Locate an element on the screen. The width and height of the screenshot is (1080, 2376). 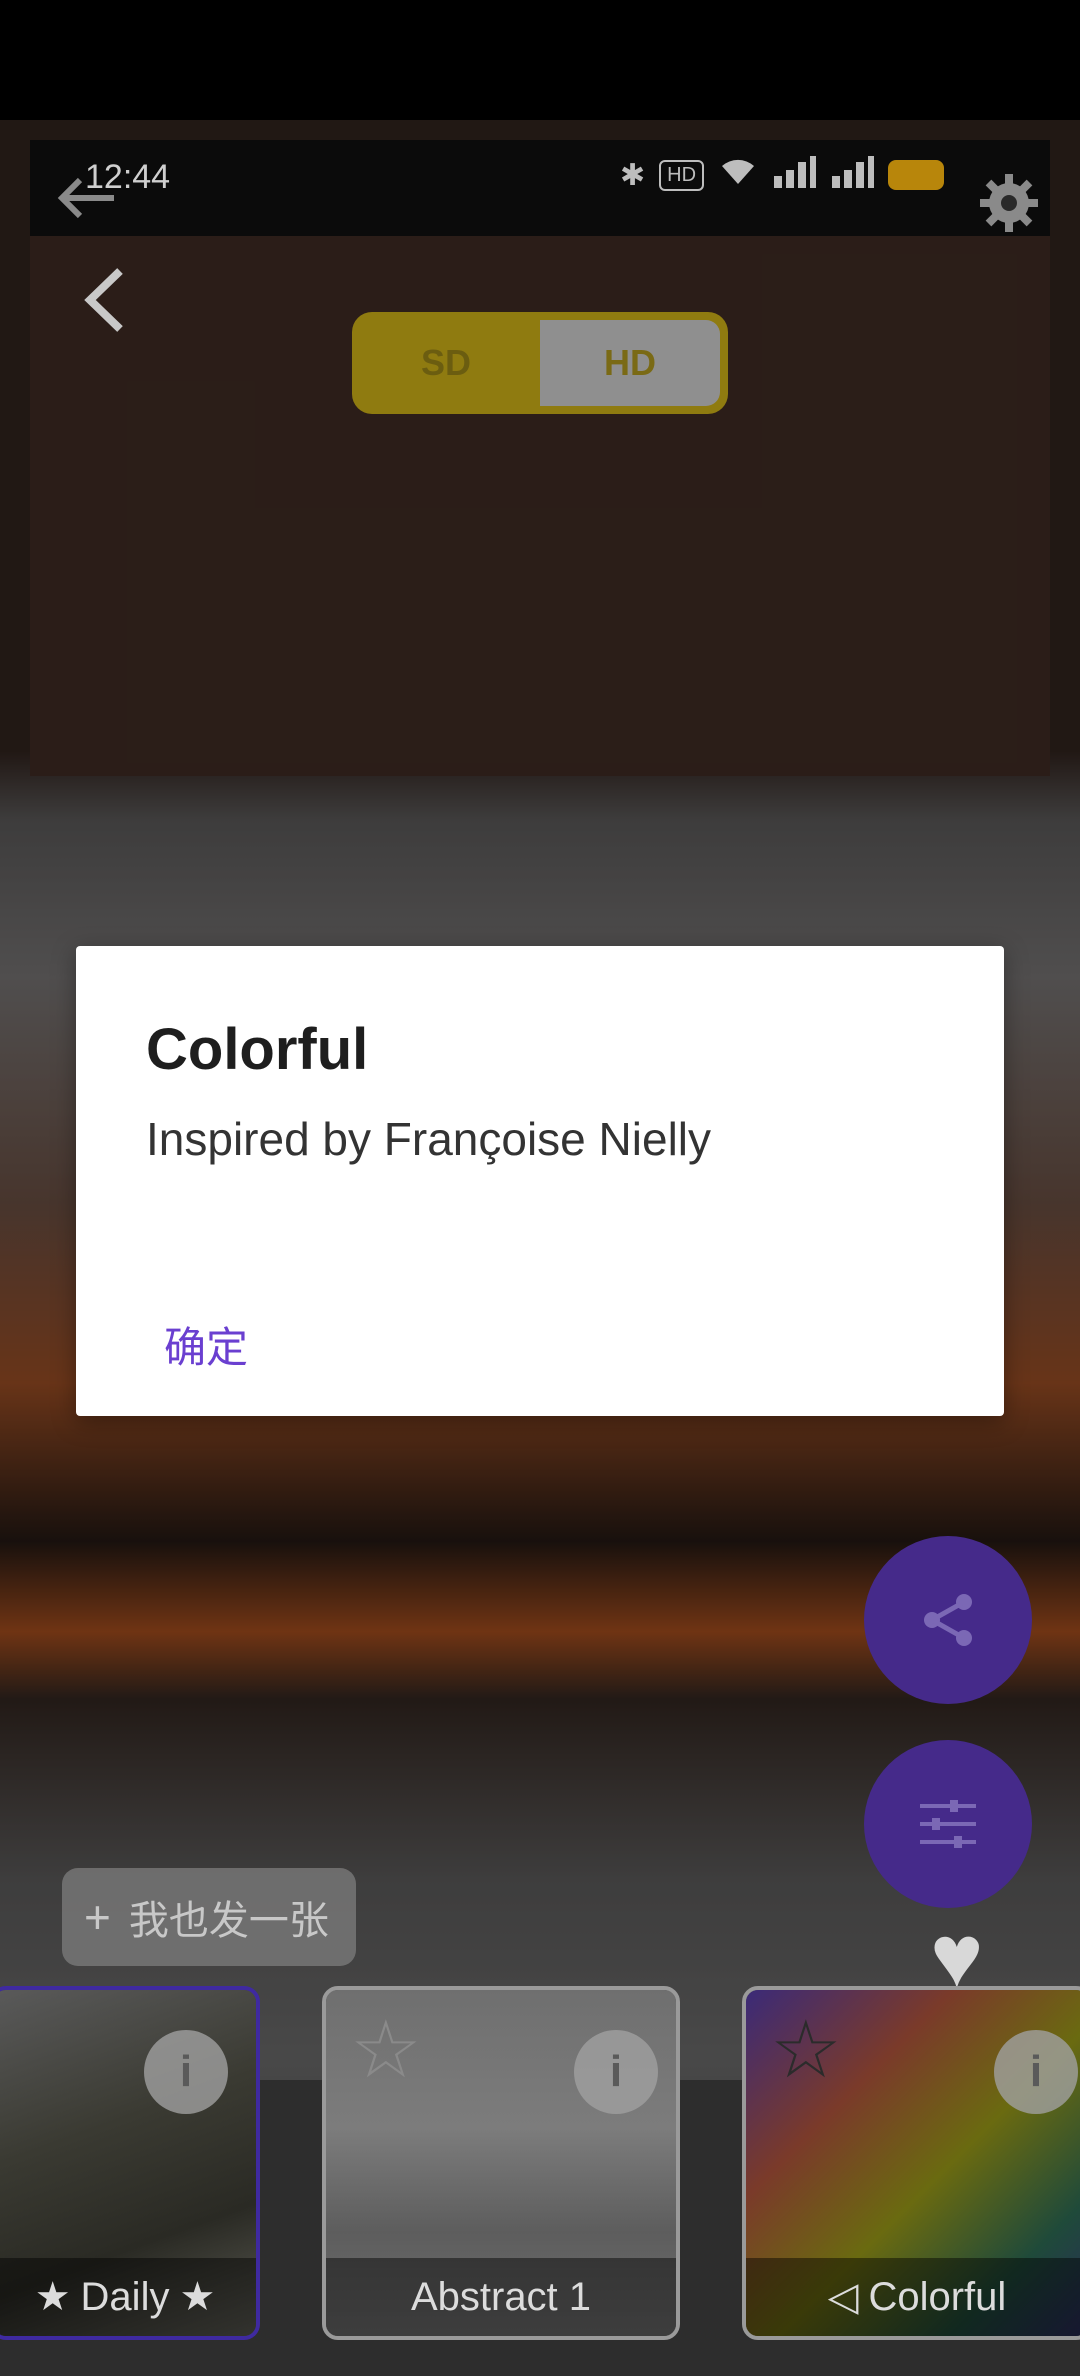
back-arrow-icon is located at coordinates (86, 202).